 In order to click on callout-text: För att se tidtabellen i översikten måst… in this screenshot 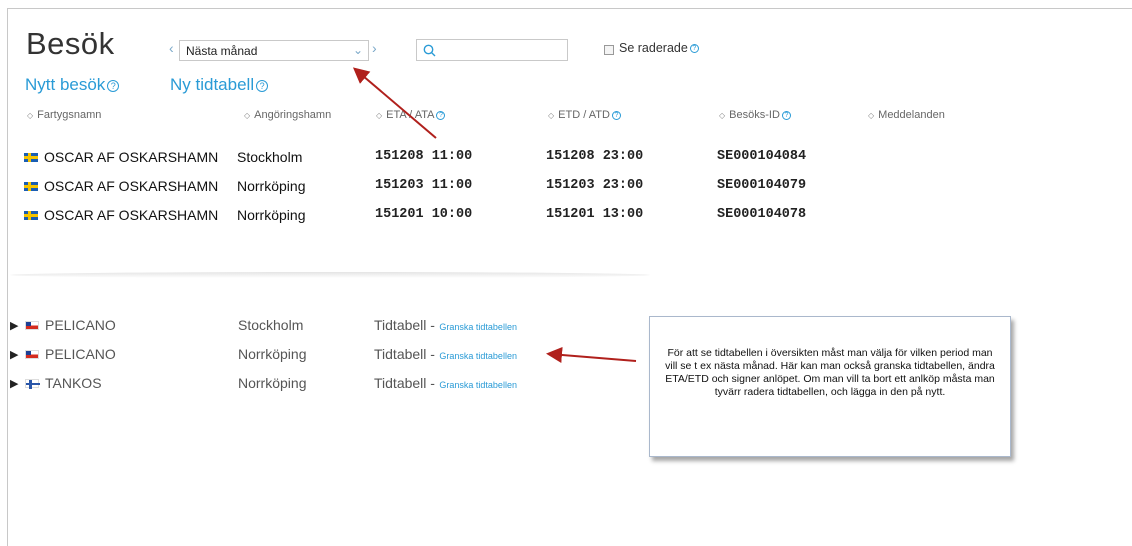, I will do `click(830, 372)`.